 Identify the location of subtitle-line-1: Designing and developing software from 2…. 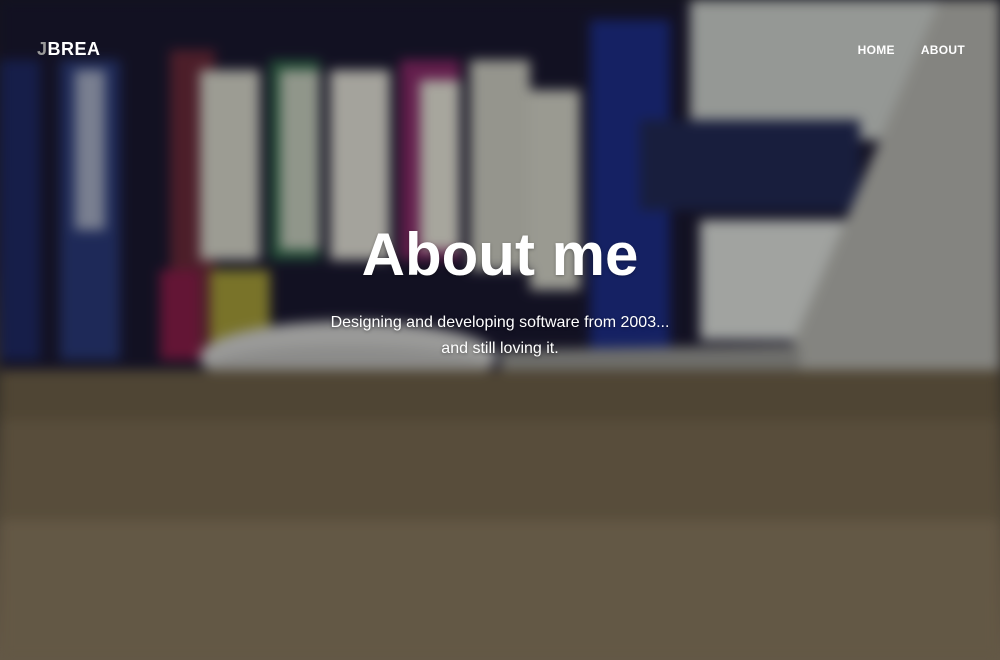
(500, 322).